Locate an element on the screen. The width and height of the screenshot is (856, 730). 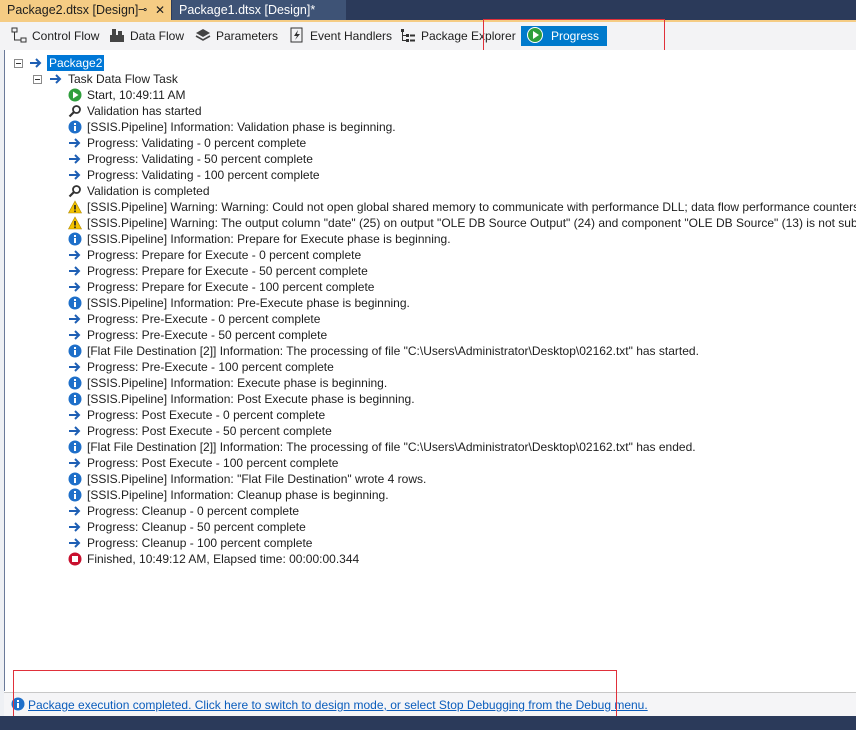
pin-icon: ⊸ is located at coordinates (142, 10).